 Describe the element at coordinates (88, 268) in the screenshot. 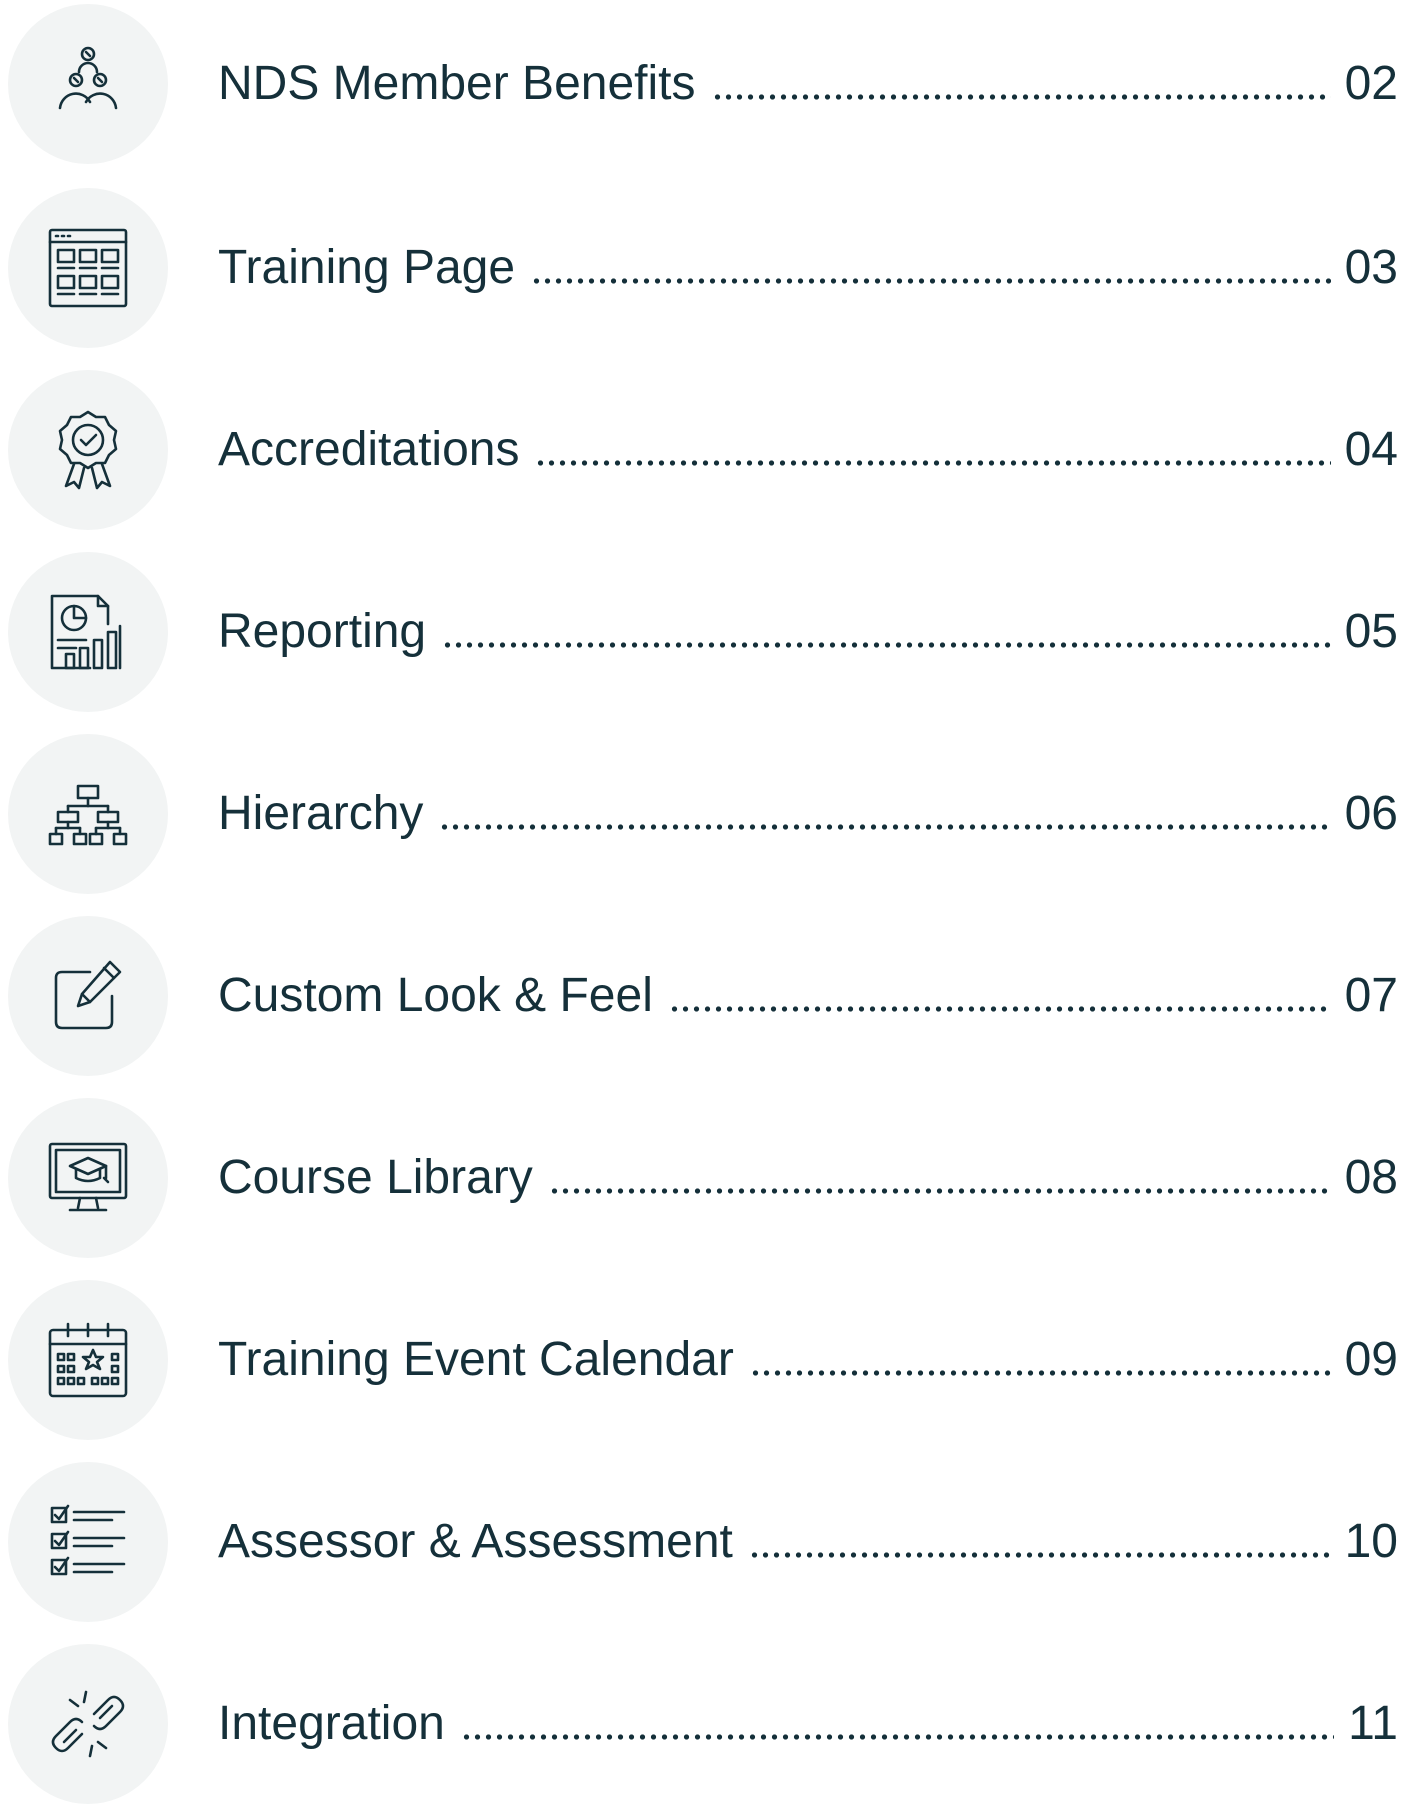

I see `browser-grid-icon` at that location.